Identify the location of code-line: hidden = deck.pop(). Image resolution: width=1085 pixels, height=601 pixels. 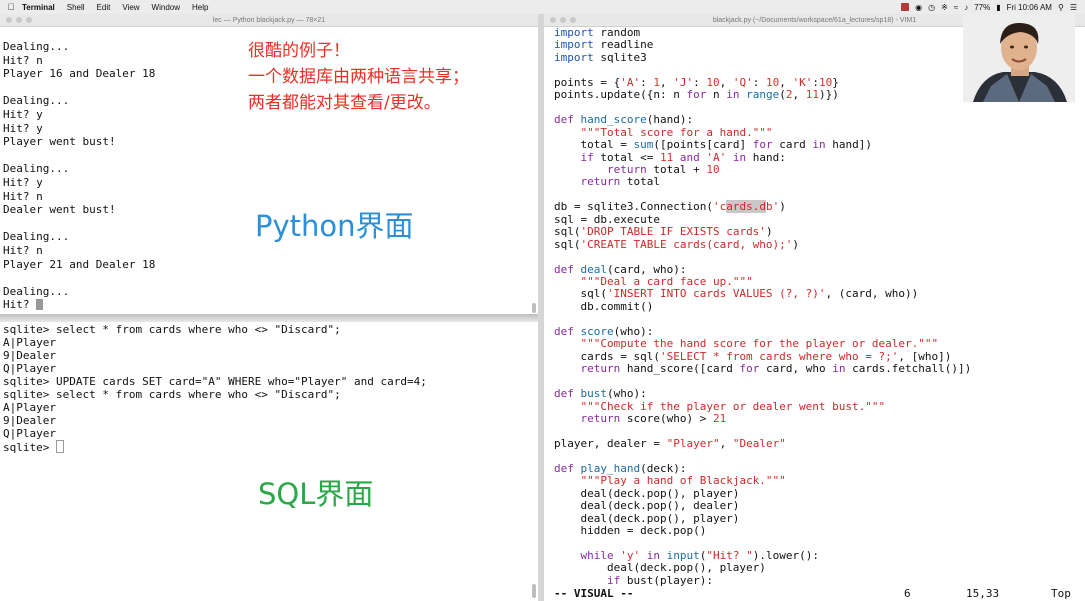
(630, 530).